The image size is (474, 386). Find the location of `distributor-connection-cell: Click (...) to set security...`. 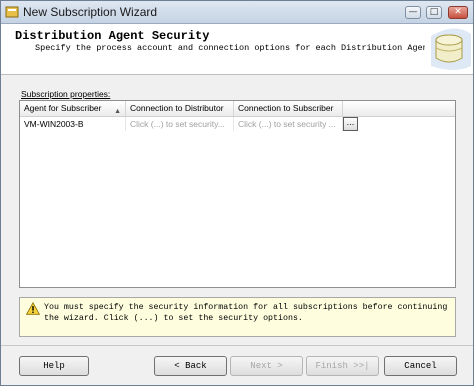

distributor-connection-cell: Click (...) to set security... is located at coordinates (180, 124).